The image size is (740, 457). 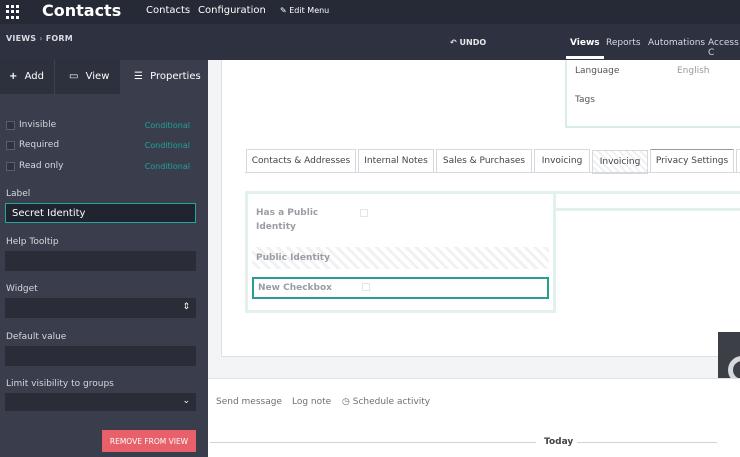 What do you see at coordinates (597, 71) in the screenshot?
I see `language-label: Language` at bounding box center [597, 71].